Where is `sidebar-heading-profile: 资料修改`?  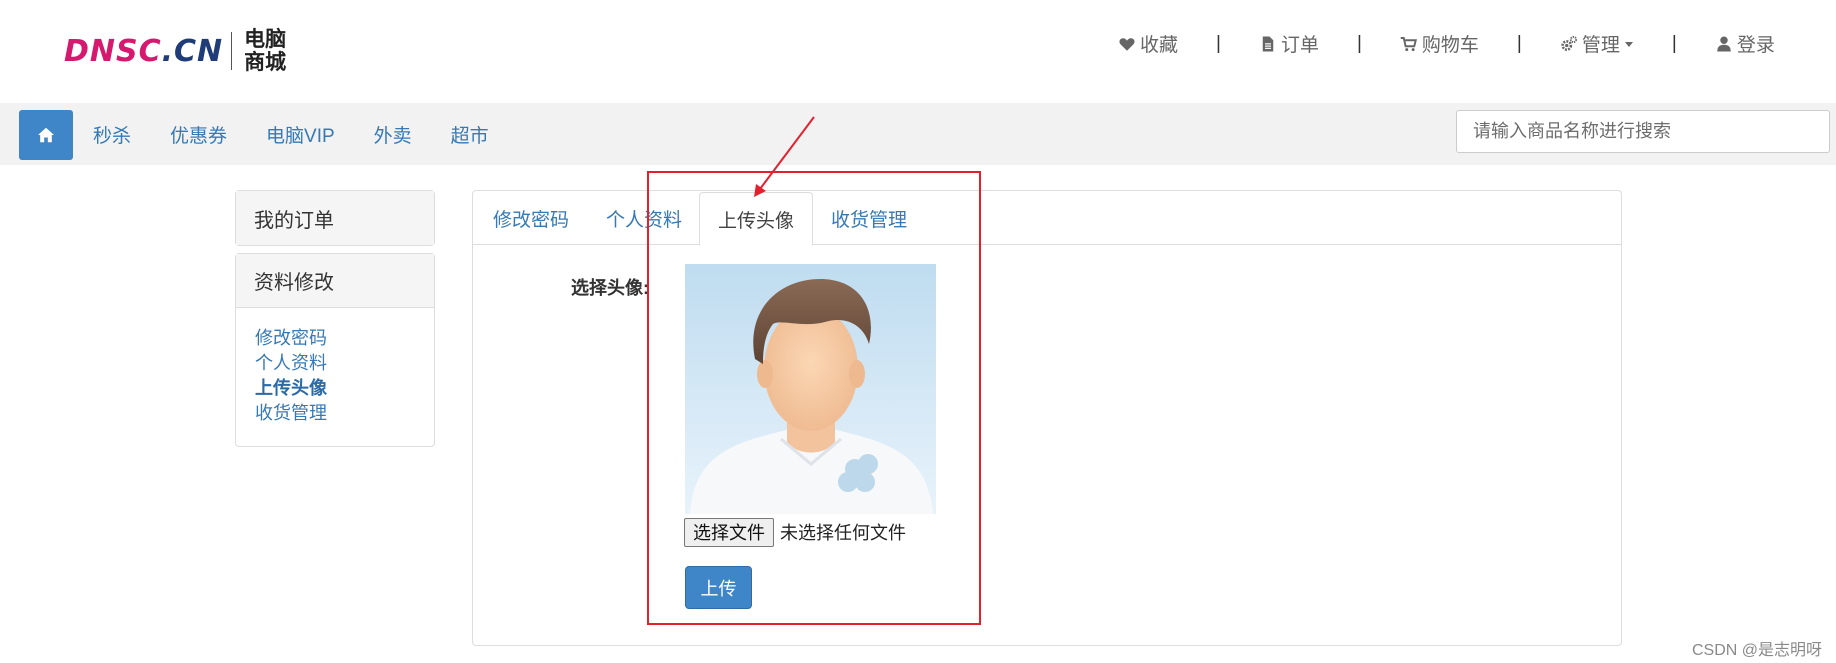
sidebar-heading-profile: 资料修改 is located at coordinates (335, 281).